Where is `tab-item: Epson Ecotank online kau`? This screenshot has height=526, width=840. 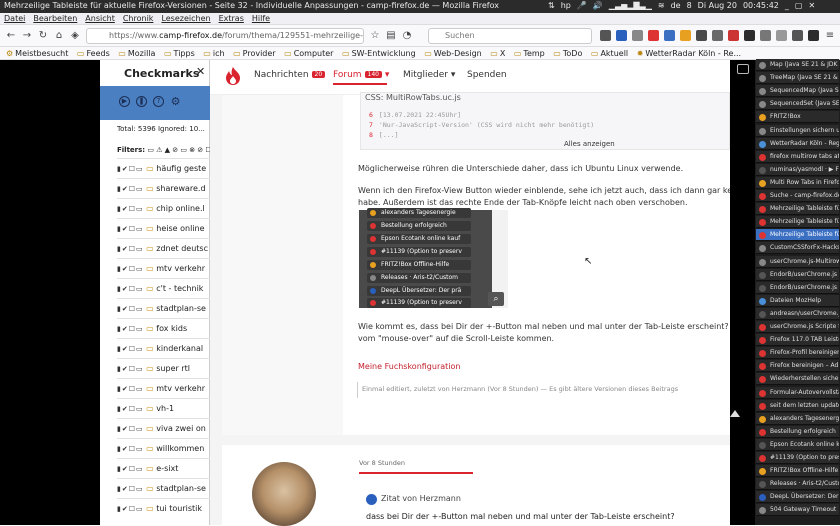
tab-item: Epson Ecotank online kau is located at coordinates (797, 444).